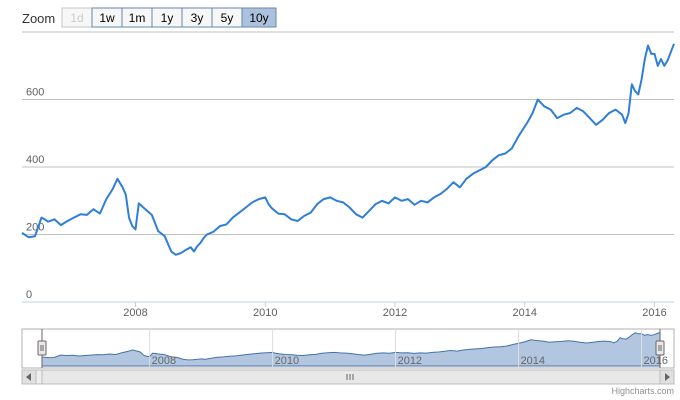 The height and width of the screenshot is (400, 680). What do you see at coordinates (287, 361) in the screenshot?
I see `navigator-tick-label: 2010` at bounding box center [287, 361].